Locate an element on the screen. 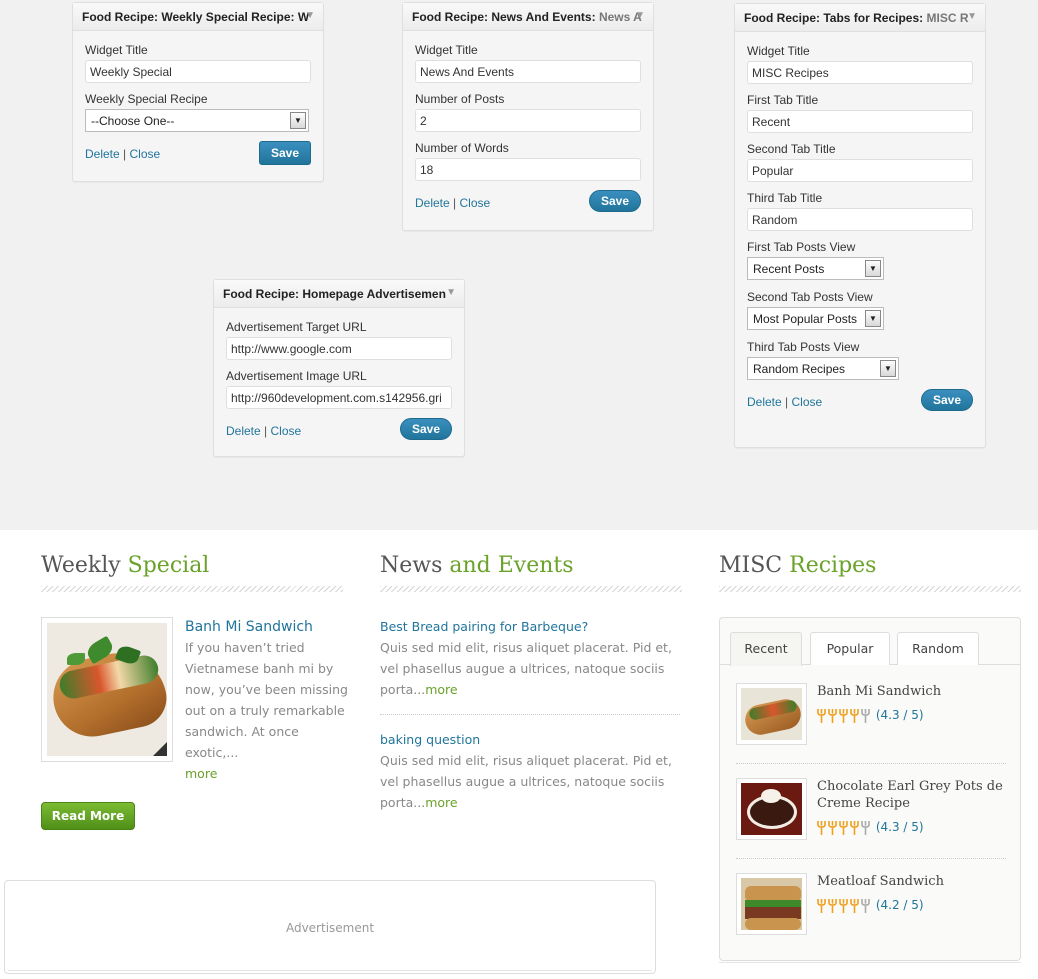 The width and height of the screenshot is (1038, 979). recipe-post: Meatloaf Sandwich (4.2 / 5) is located at coordinates (872, 905).